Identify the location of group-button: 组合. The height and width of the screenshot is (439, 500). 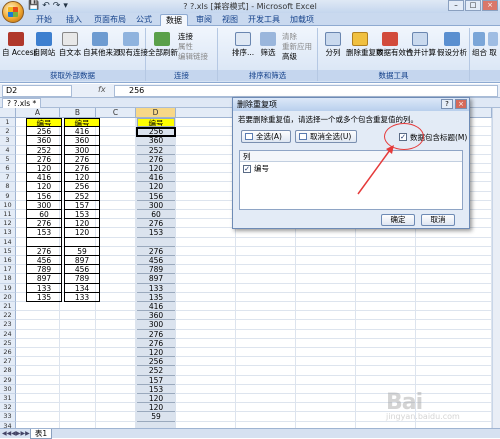
(479, 45).